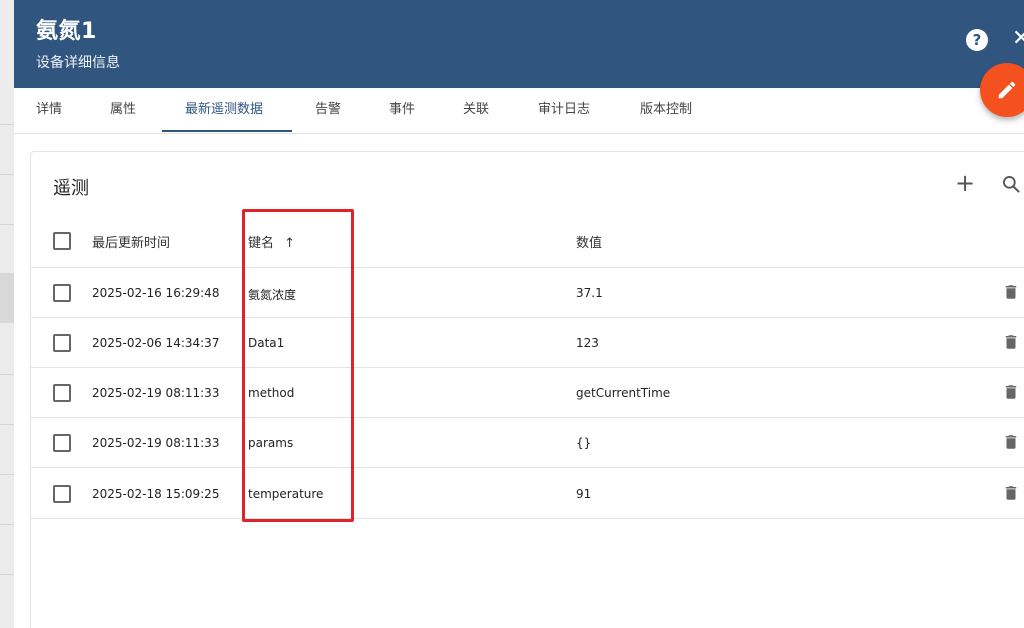 Image resolution: width=1024 pixels, height=628 pixels. What do you see at coordinates (286, 494) in the screenshot?
I see `row-key: temperature` at bounding box center [286, 494].